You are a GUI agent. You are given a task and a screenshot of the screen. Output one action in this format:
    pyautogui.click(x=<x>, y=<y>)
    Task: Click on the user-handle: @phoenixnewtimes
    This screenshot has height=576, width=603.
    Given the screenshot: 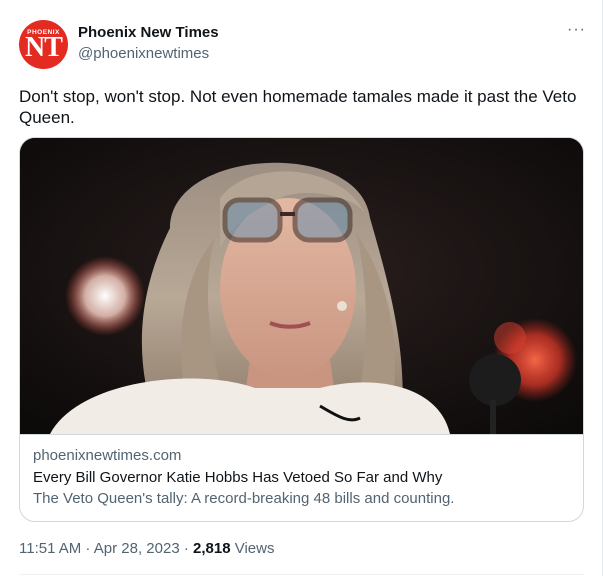 What is the action you would take?
    pyautogui.click(x=143, y=53)
    